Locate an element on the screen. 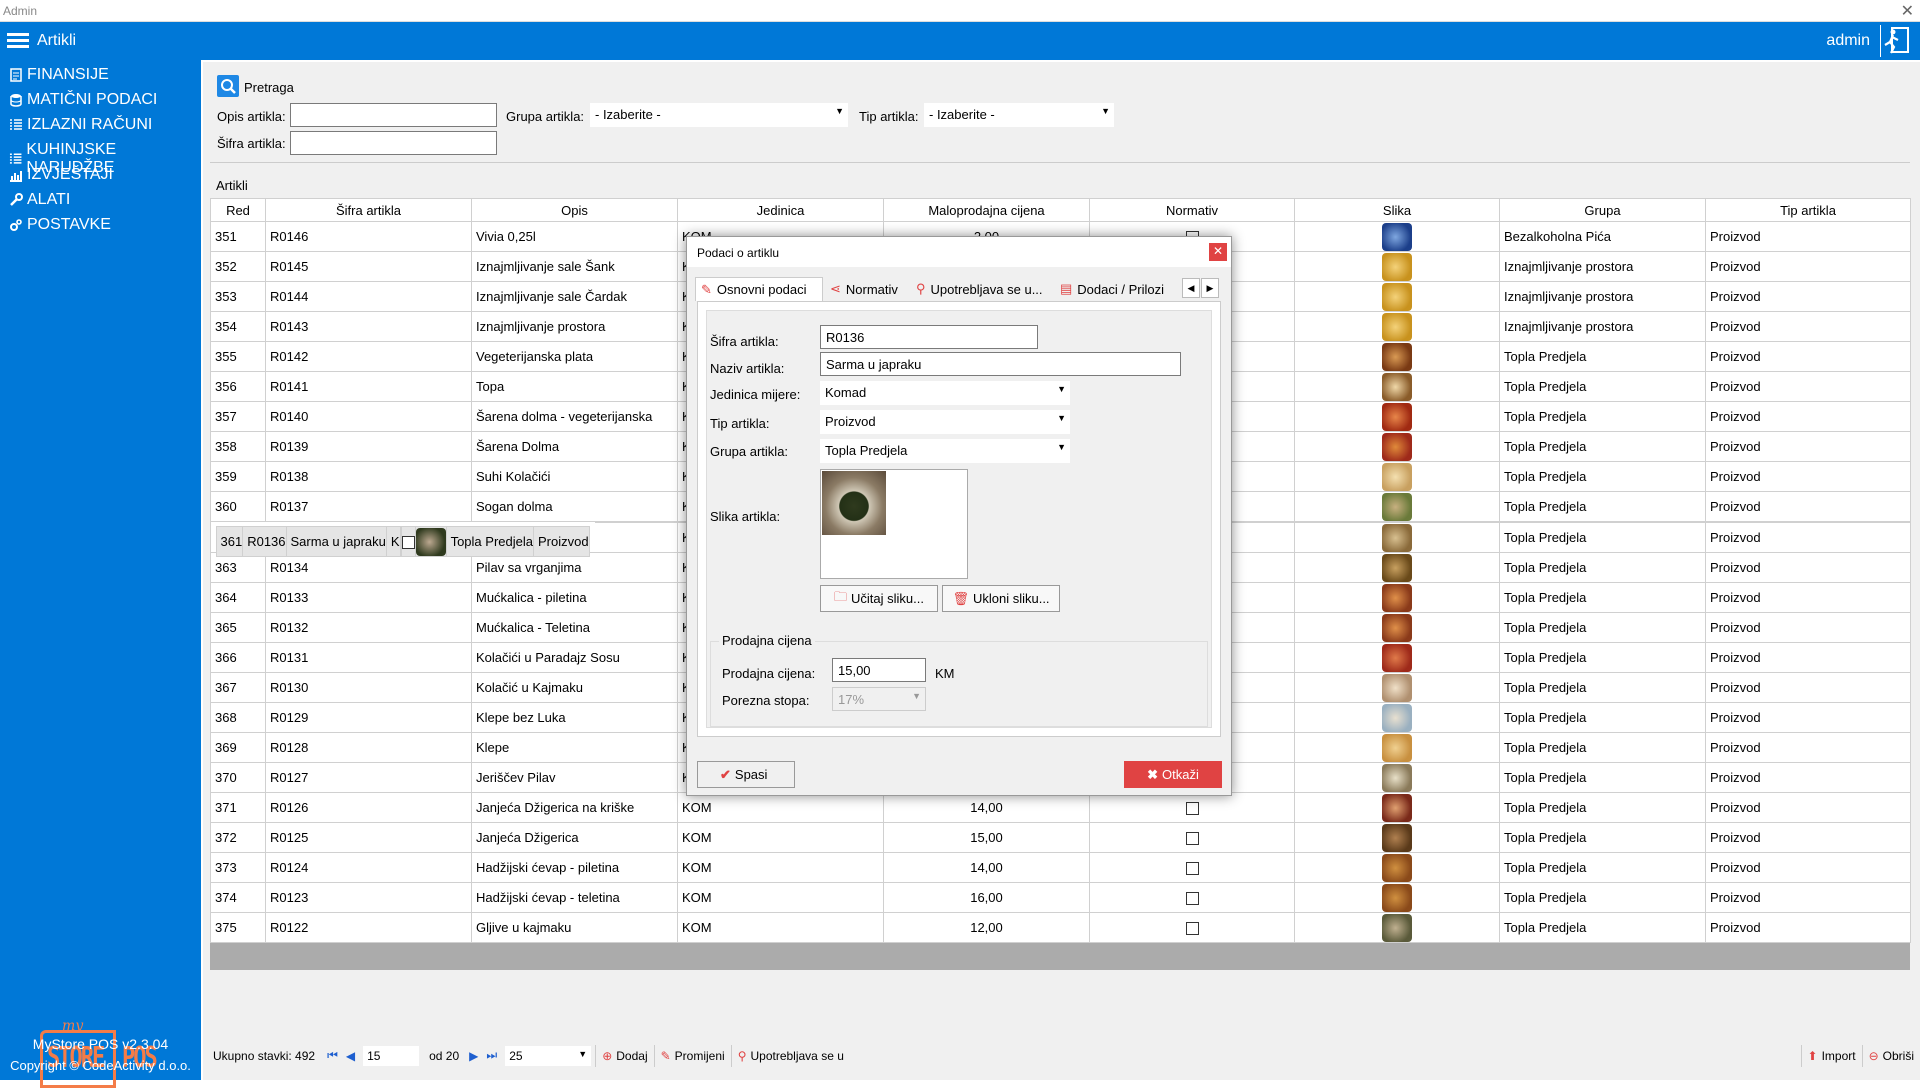  cell: Iznajmljivanje sale Čardak is located at coordinates (574, 296).